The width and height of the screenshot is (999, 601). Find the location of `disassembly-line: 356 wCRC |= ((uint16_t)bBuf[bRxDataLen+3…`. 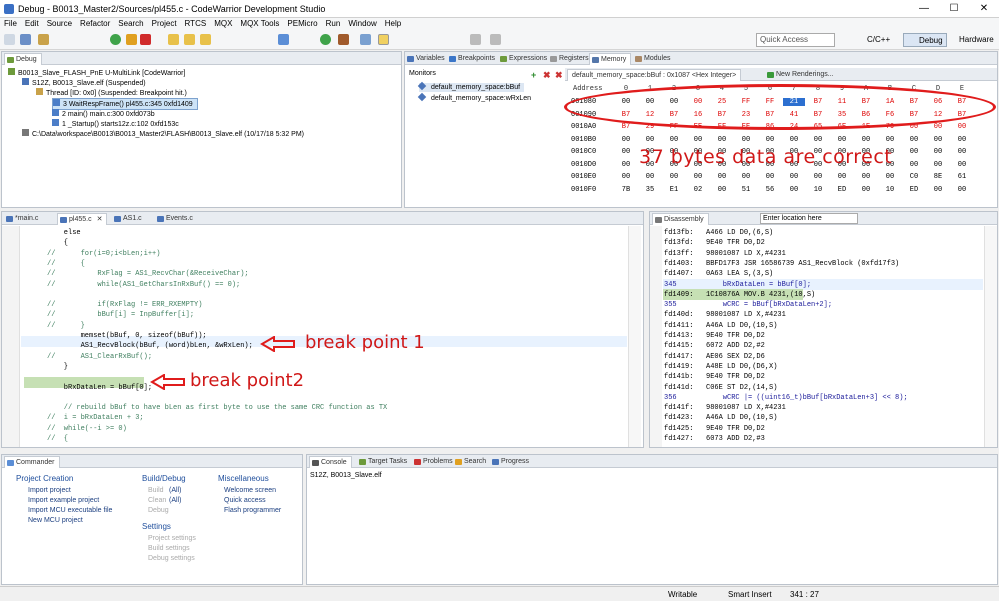

disassembly-line: 356 wCRC |= ((uint16_t)bBuf[bRxDataLen+3… is located at coordinates (786, 398).